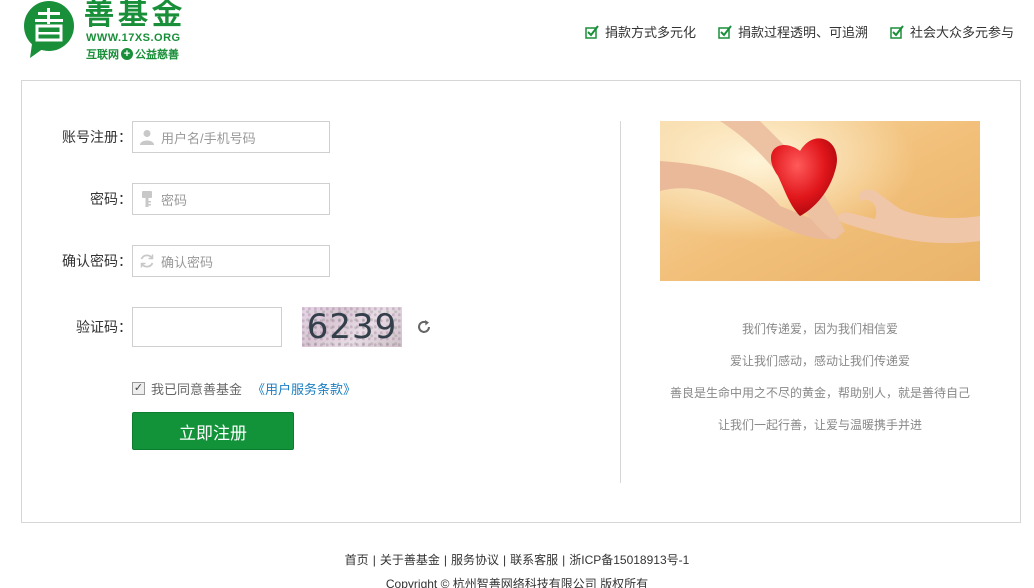 This screenshot has width=1034, height=588. What do you see at coordinates (49, 29) in the screenshot?
I see `logo-badge-icon` at bounding box center [49, 29].